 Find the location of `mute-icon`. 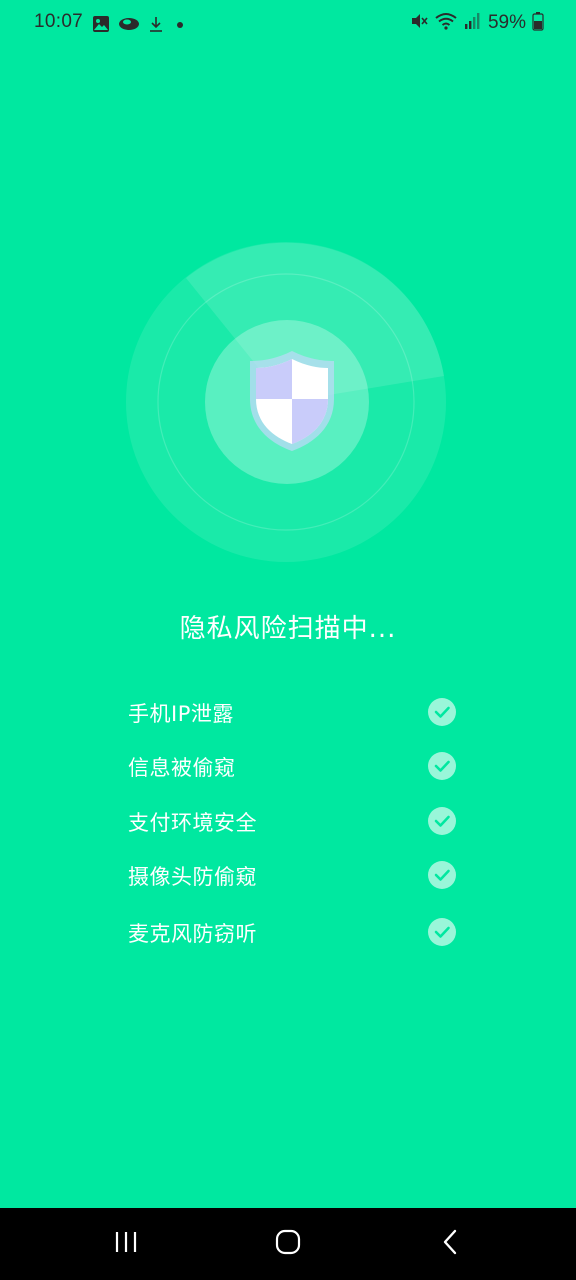

mute-icon is located at coordinates (419, 23).